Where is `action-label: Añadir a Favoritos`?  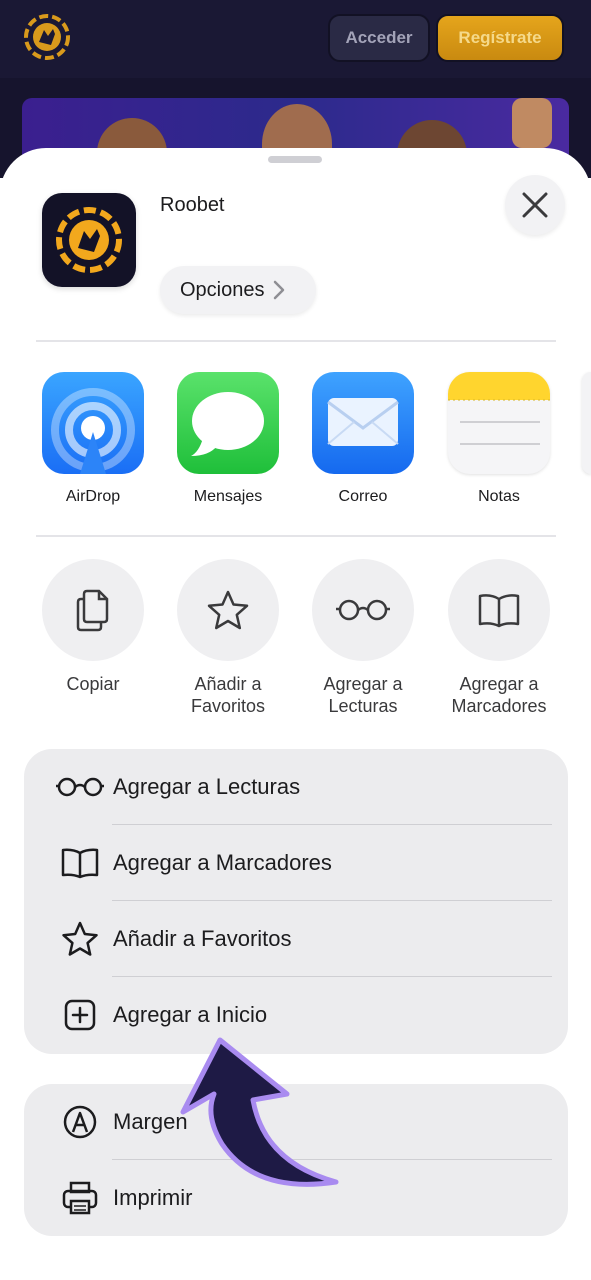
action-label: Añadir a Favoritos is located at coordinates (228, 695).